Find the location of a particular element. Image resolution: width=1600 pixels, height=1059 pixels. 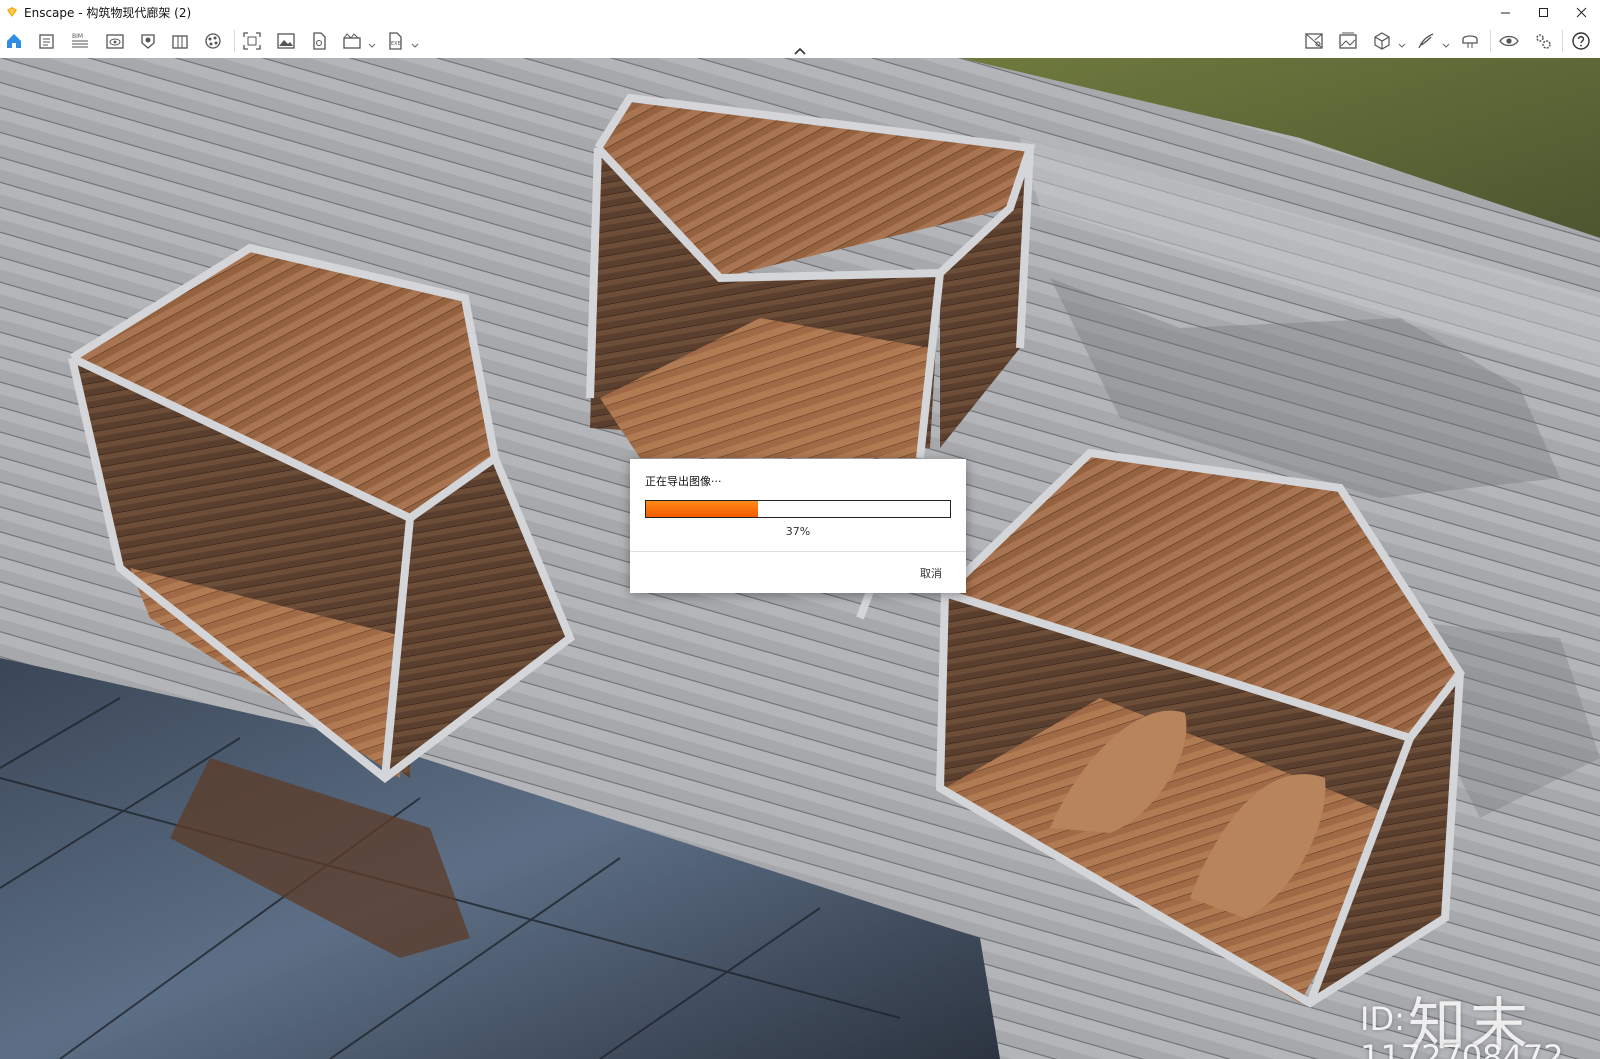

asset-library-icon is located at coordinates (148, 41).